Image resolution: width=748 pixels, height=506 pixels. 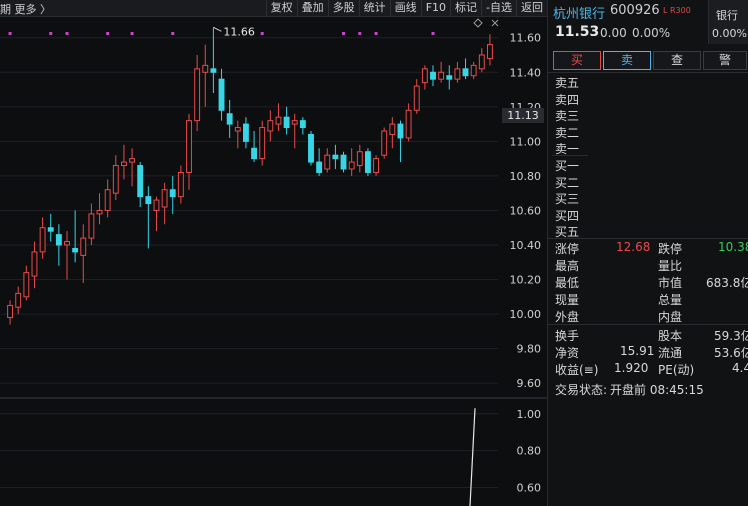 I want to click on low-label: 最低, so click(x=567, y=283).